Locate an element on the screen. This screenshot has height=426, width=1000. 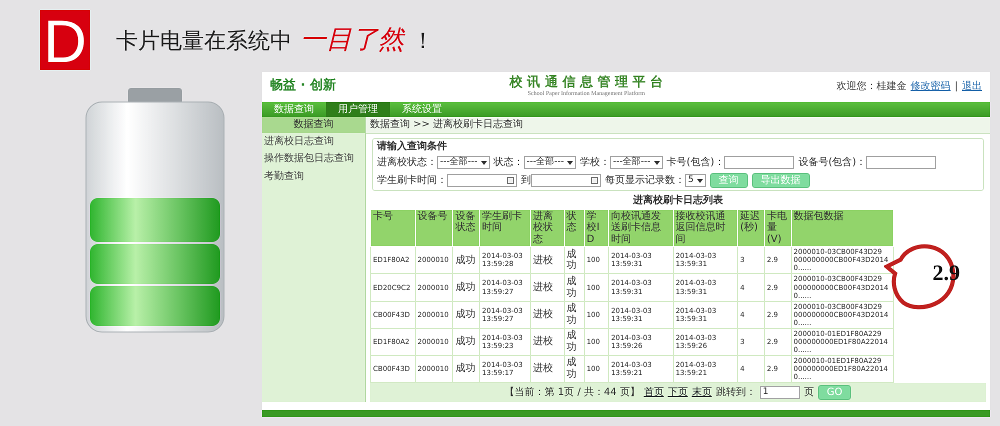
change-password-link: 修改密码 is located at coordinates (930, 87).